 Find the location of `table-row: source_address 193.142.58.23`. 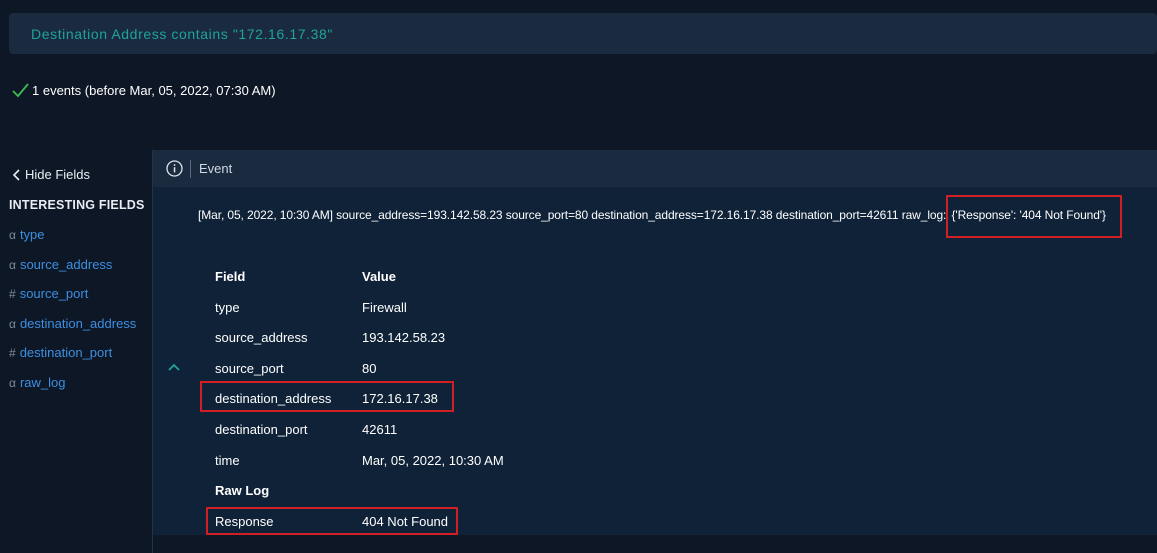

table-row: source_address 193.142.58.23 is located at coordinates (388, 337).